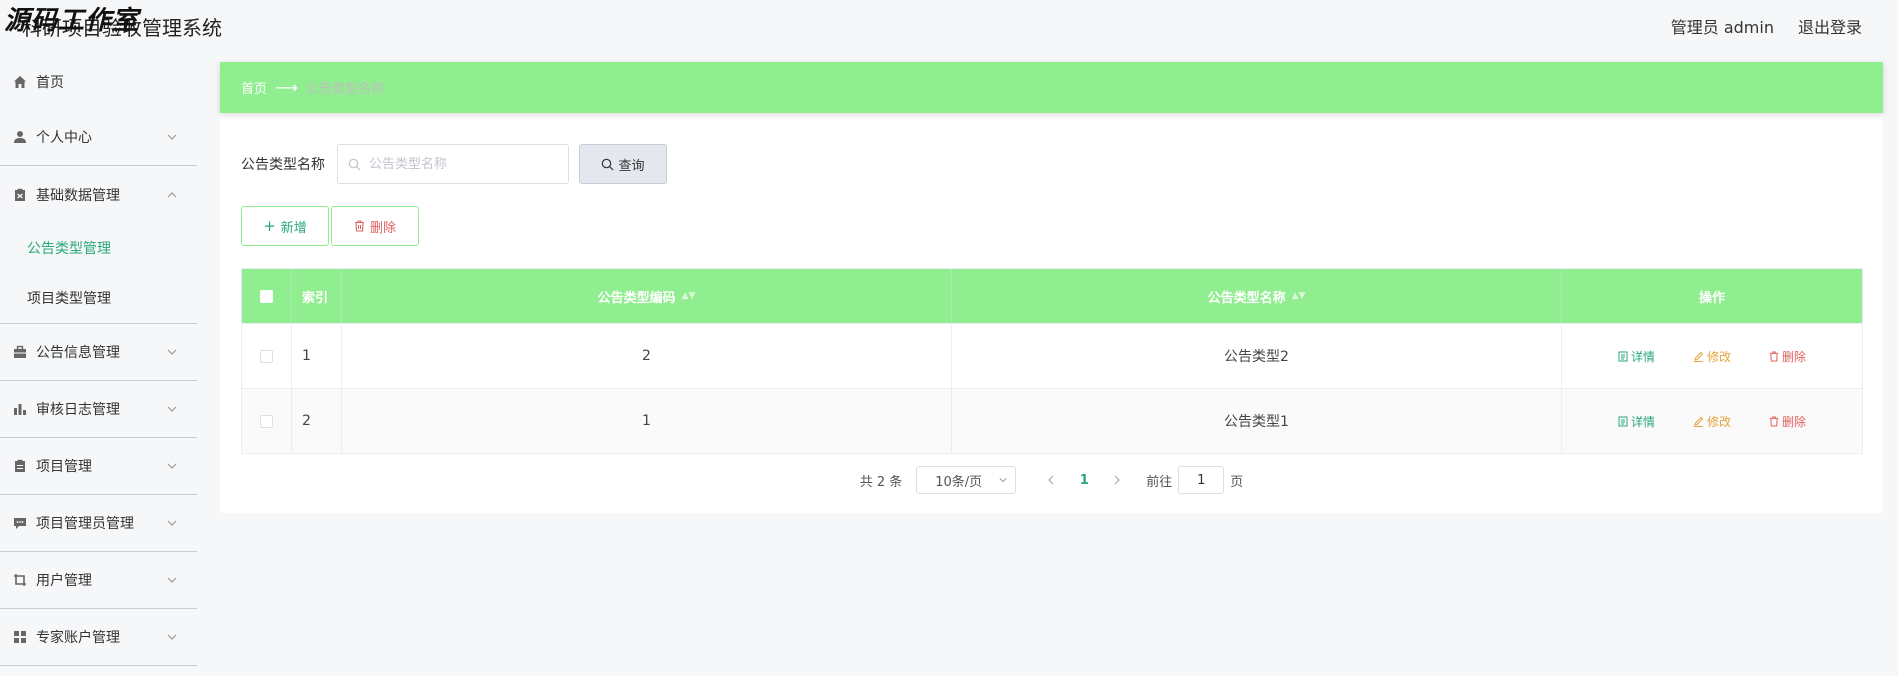 This screenshot has width=1898, height=676. I want to click on column-header-name: 公告类型名称 ▲▼, so click(1257, 296).